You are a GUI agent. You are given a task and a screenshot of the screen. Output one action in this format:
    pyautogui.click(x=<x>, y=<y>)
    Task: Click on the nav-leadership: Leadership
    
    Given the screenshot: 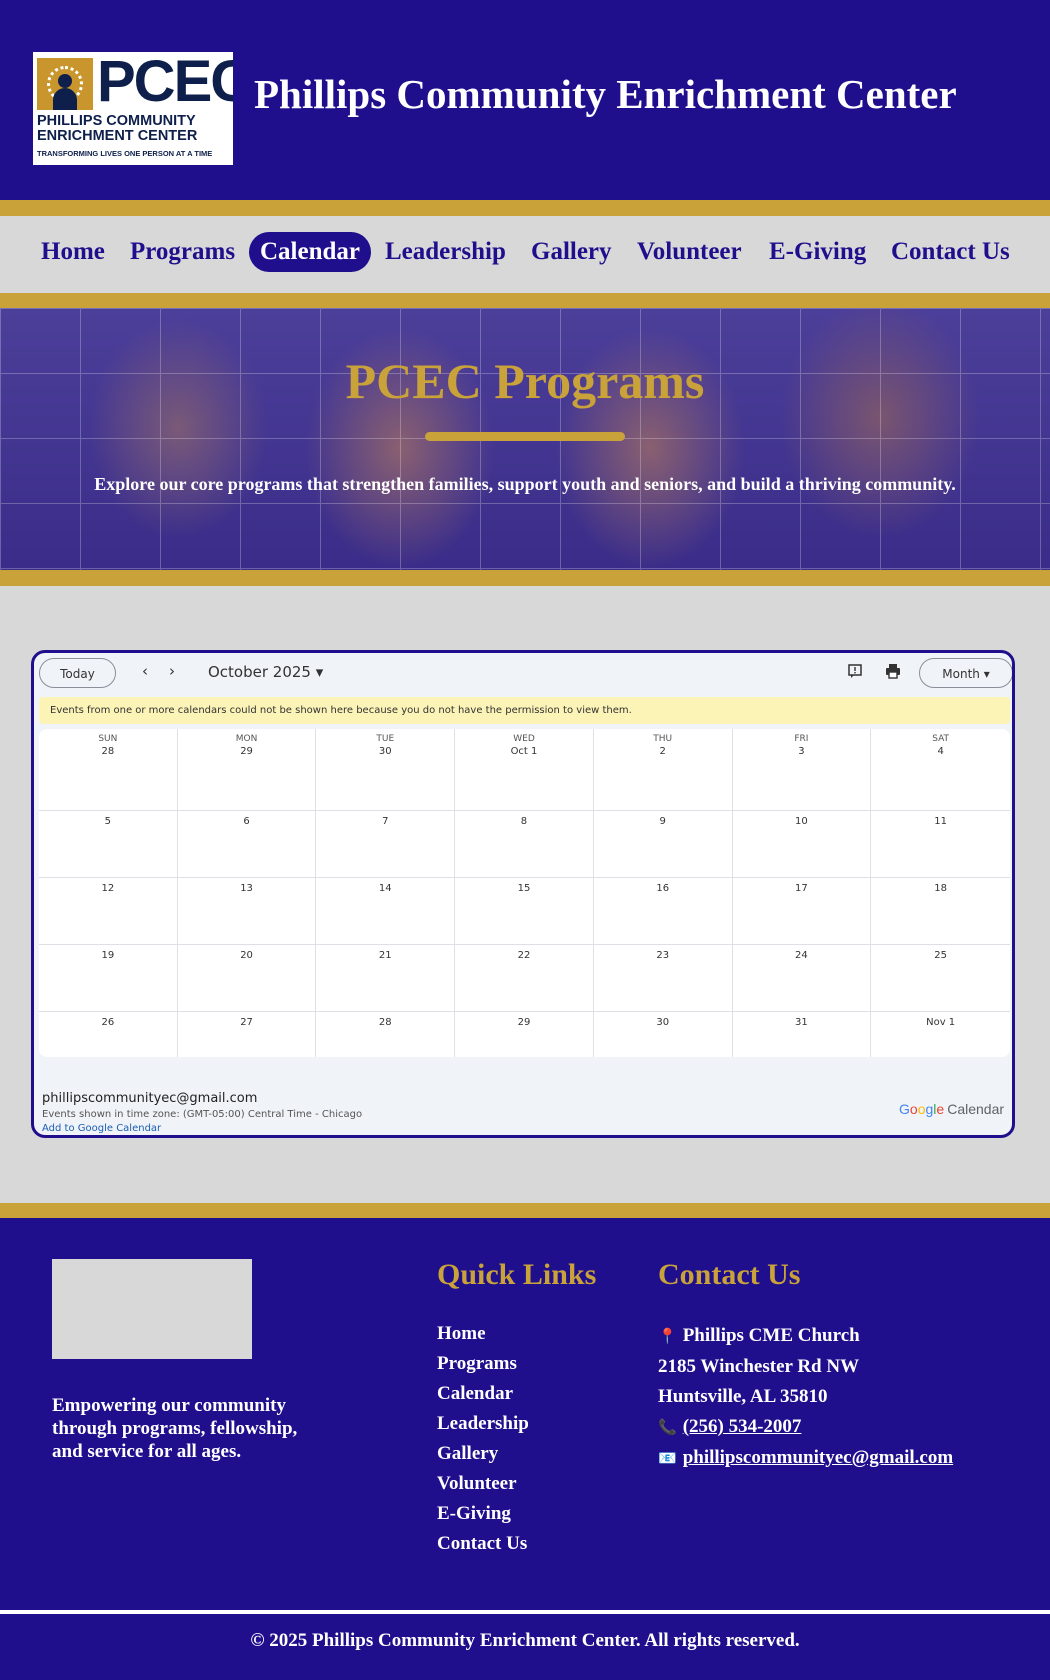 What is the action you would take?
    pyautogui.click(x=445, y=252)
    